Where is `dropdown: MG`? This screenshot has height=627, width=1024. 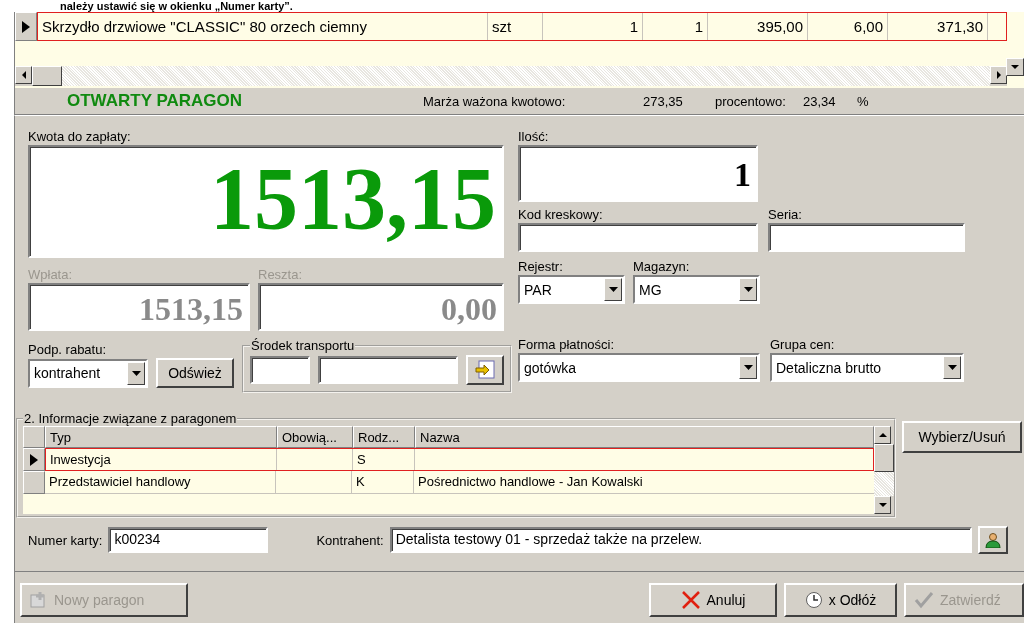 dropdown: MG is located at coordinates (696, 289).